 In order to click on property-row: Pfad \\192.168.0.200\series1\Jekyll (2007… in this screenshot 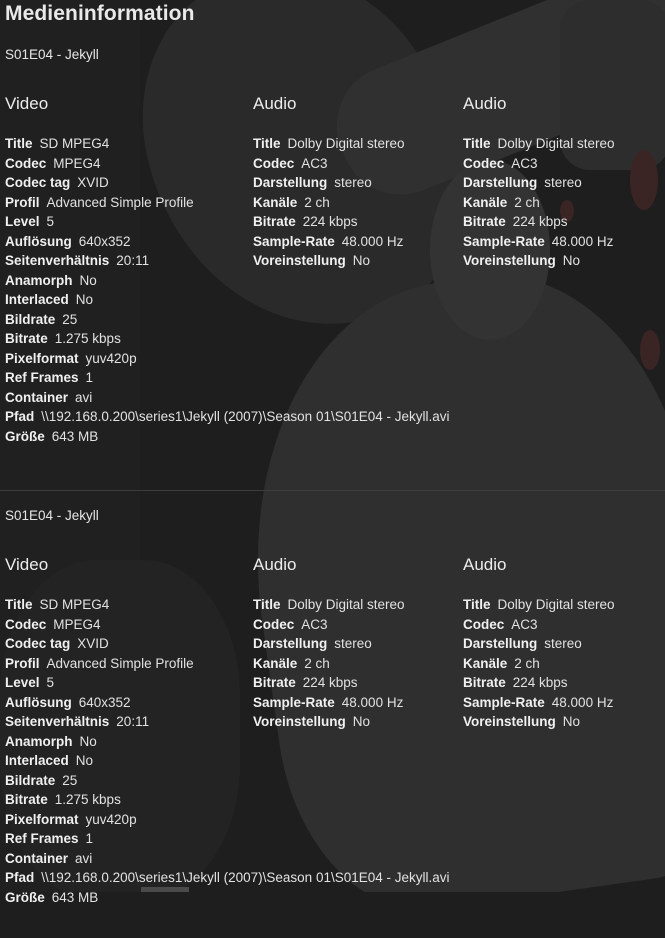, I will do `click(227, 878)`.